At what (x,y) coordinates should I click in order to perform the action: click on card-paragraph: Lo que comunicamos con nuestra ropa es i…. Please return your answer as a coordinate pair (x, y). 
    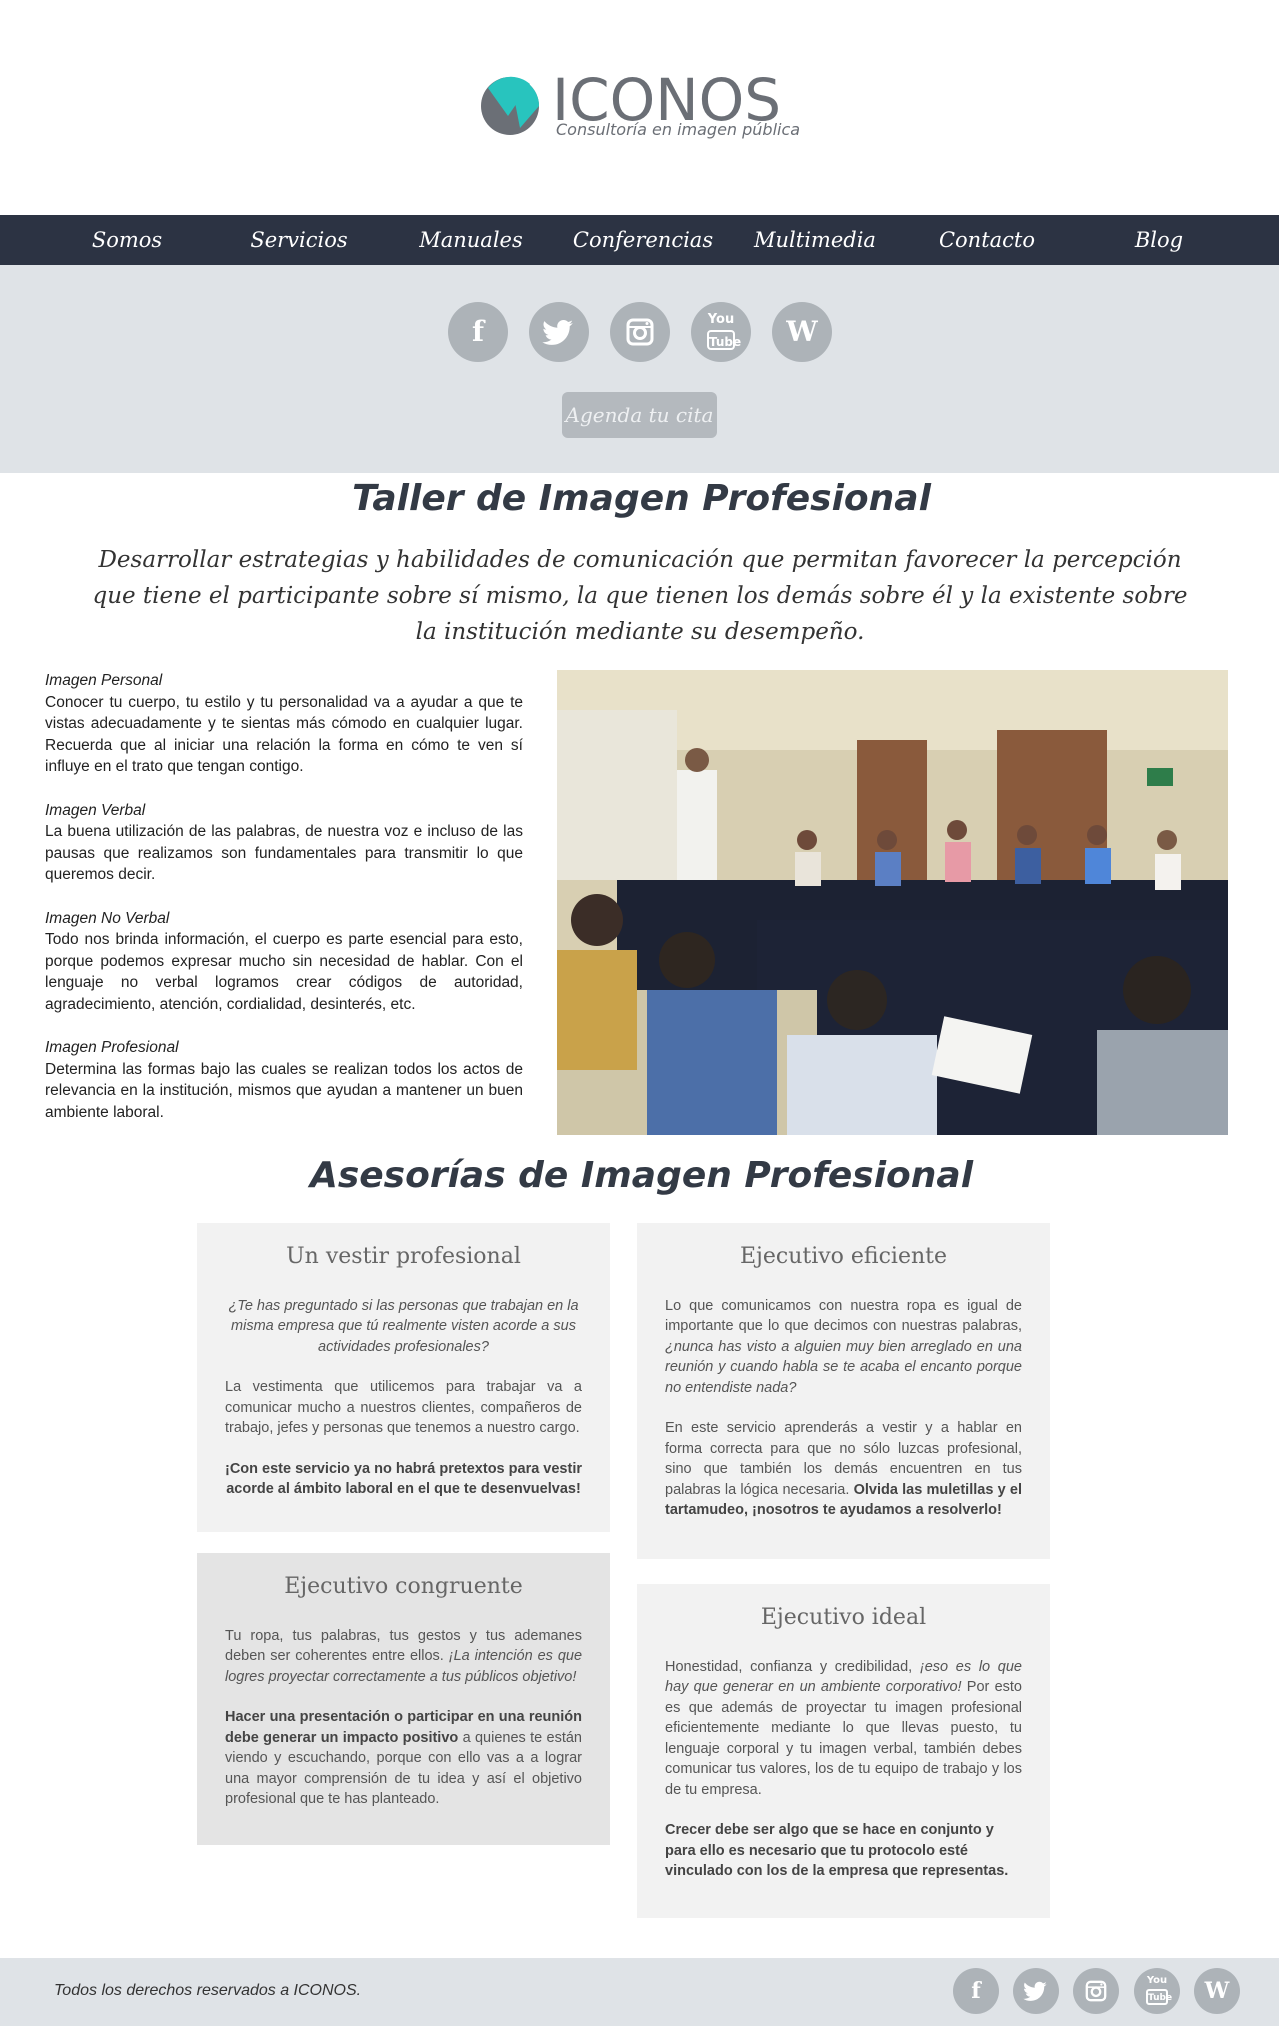
    Looking at the image, I should click on (843, 1346).